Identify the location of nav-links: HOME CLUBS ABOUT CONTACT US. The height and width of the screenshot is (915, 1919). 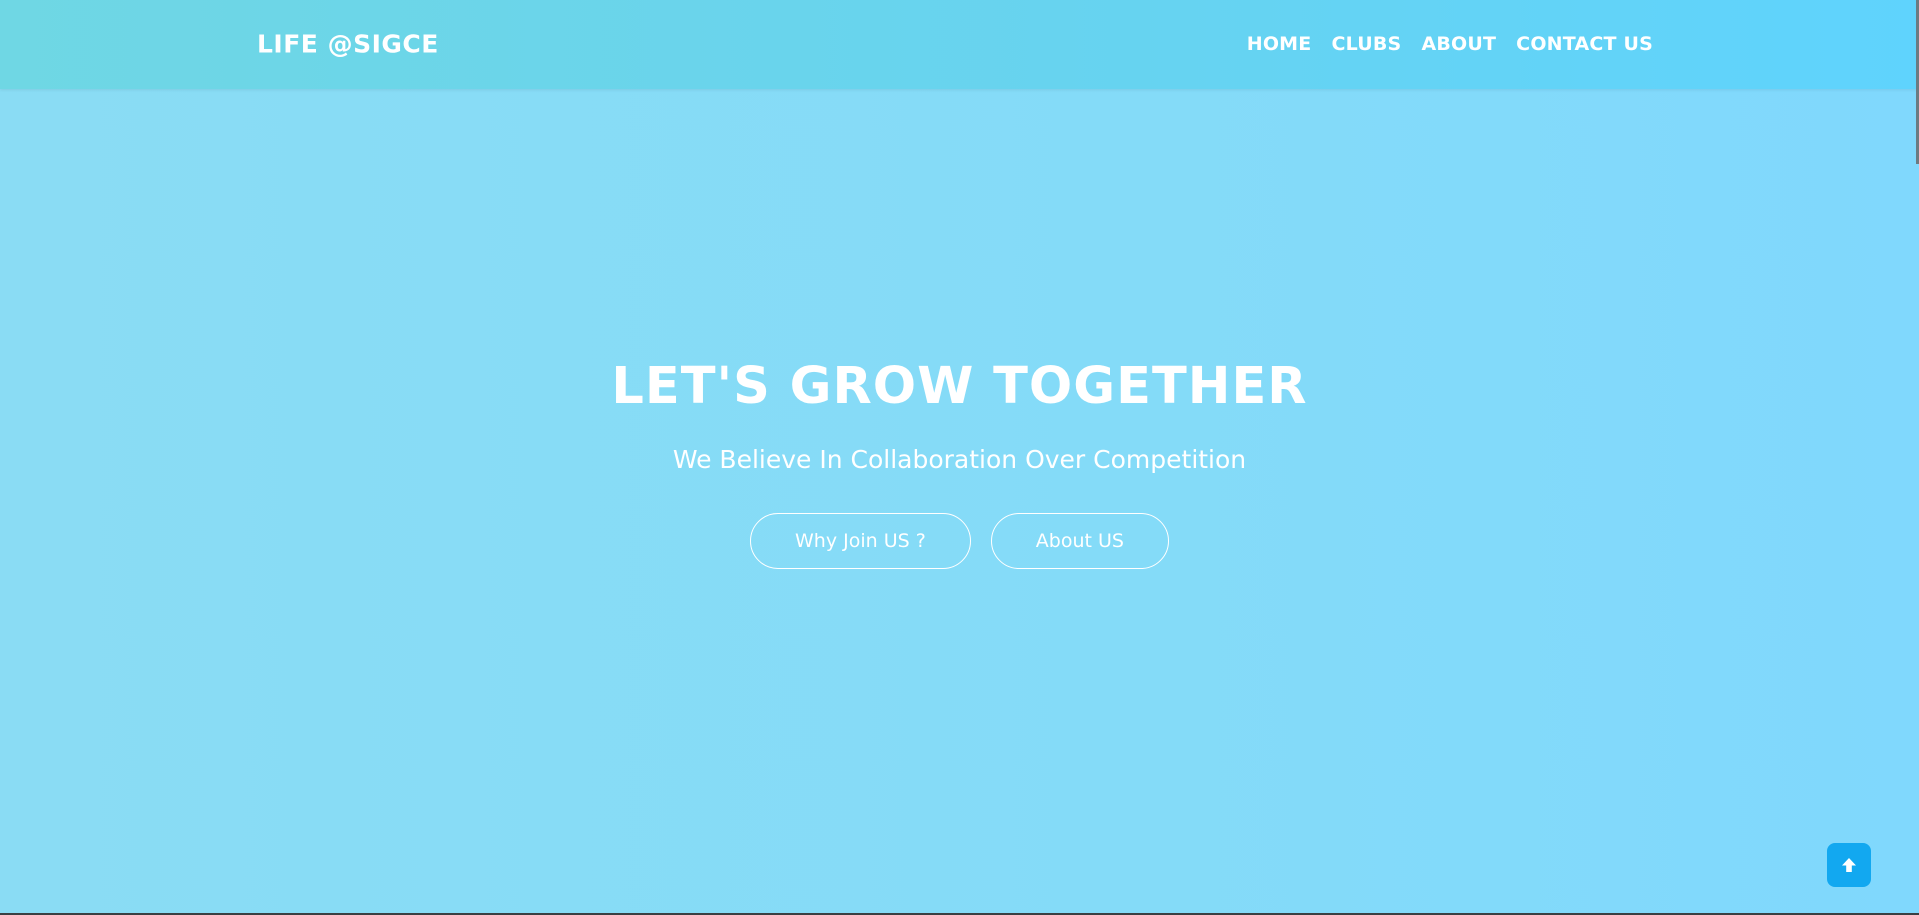
(1450, 44).